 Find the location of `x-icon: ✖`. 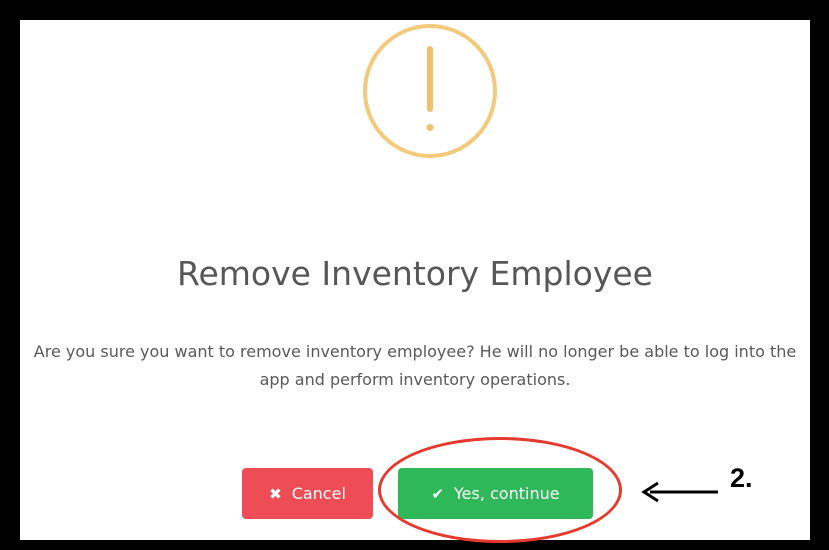

x-icon: ✖ is located at coordinates (275, 493).